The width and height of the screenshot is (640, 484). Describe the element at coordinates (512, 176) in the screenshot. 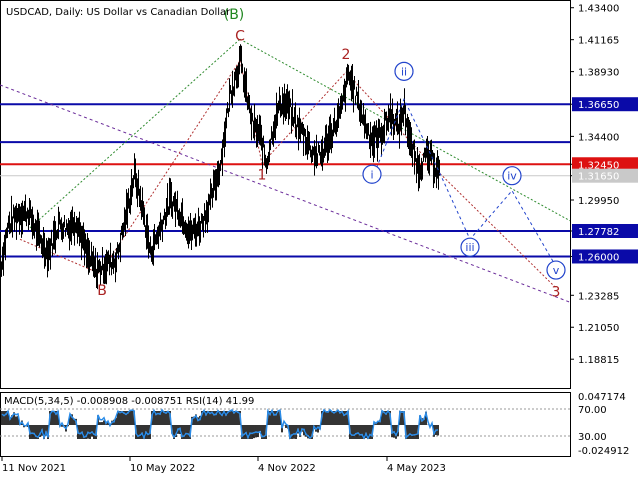

I see `wave-label: iv` at that location.